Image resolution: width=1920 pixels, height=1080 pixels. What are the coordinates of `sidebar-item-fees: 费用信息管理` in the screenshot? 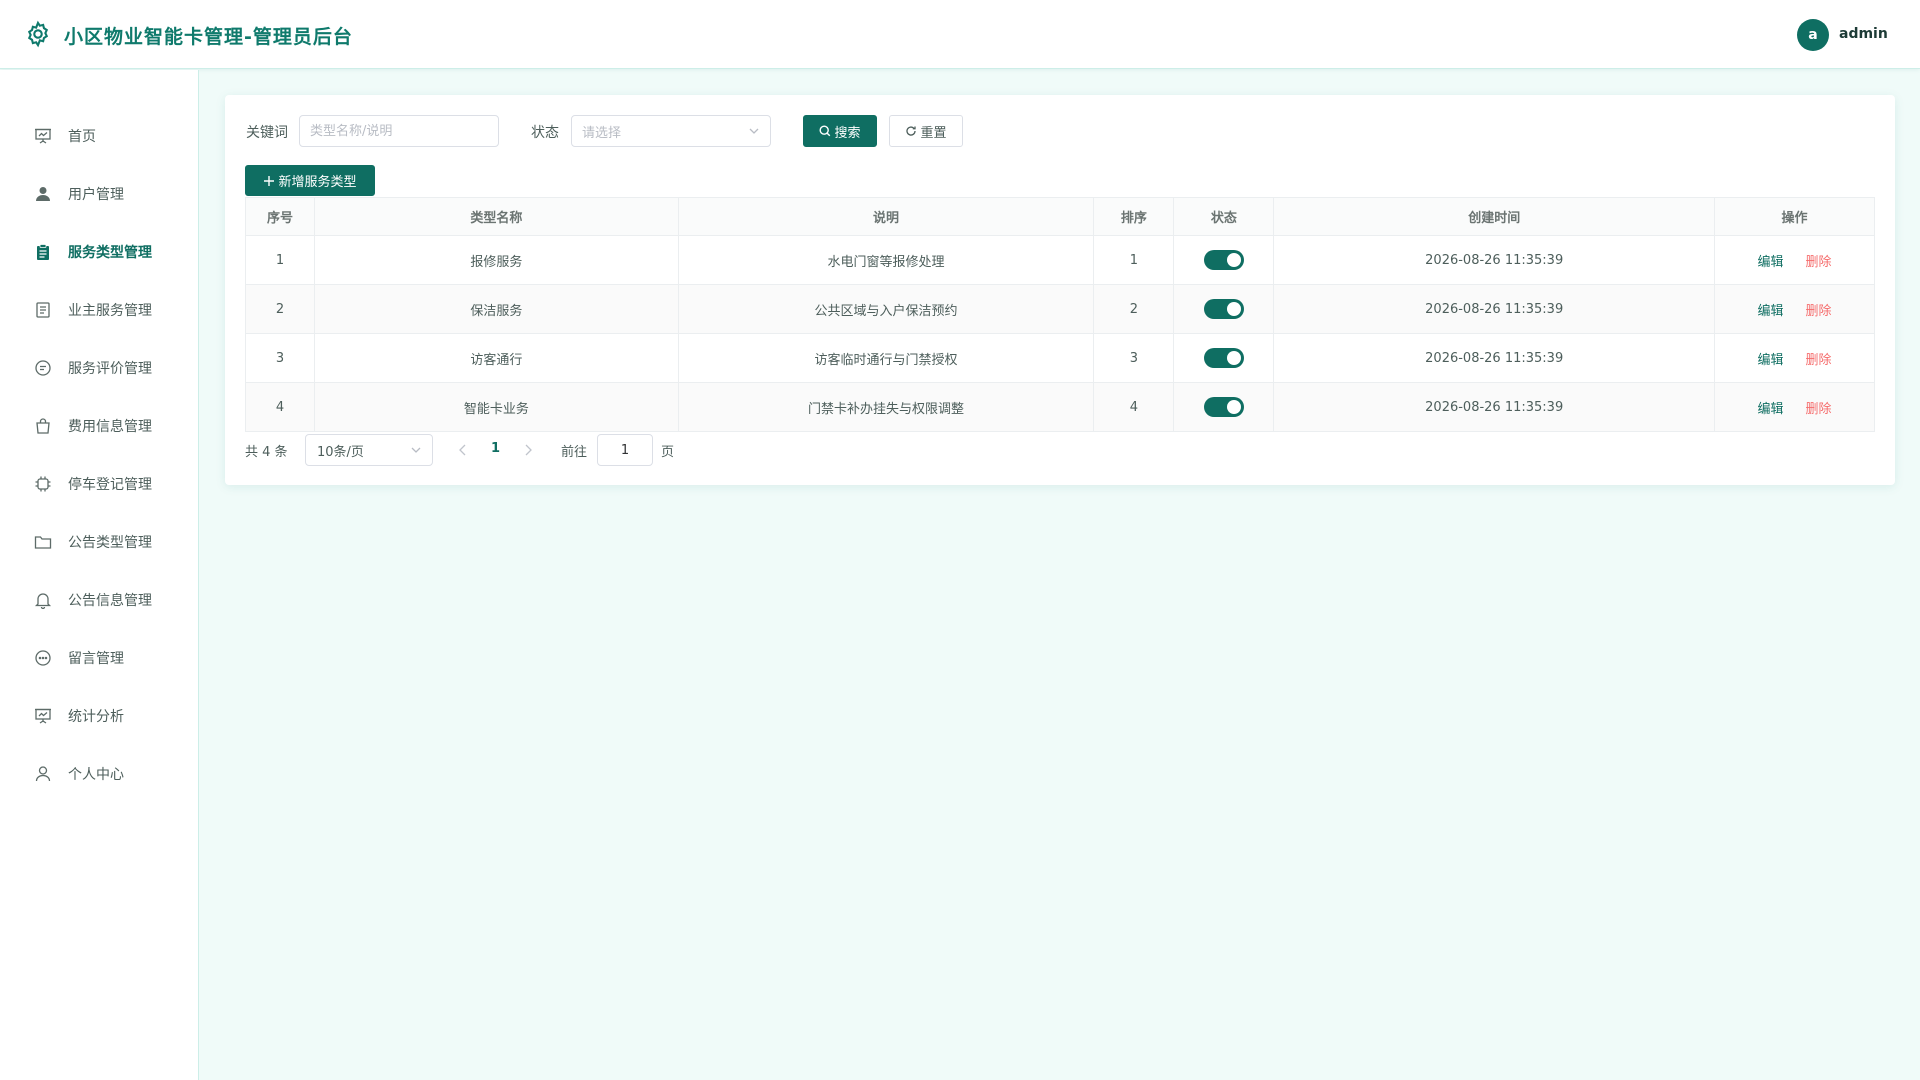 It's located at (99, 426).